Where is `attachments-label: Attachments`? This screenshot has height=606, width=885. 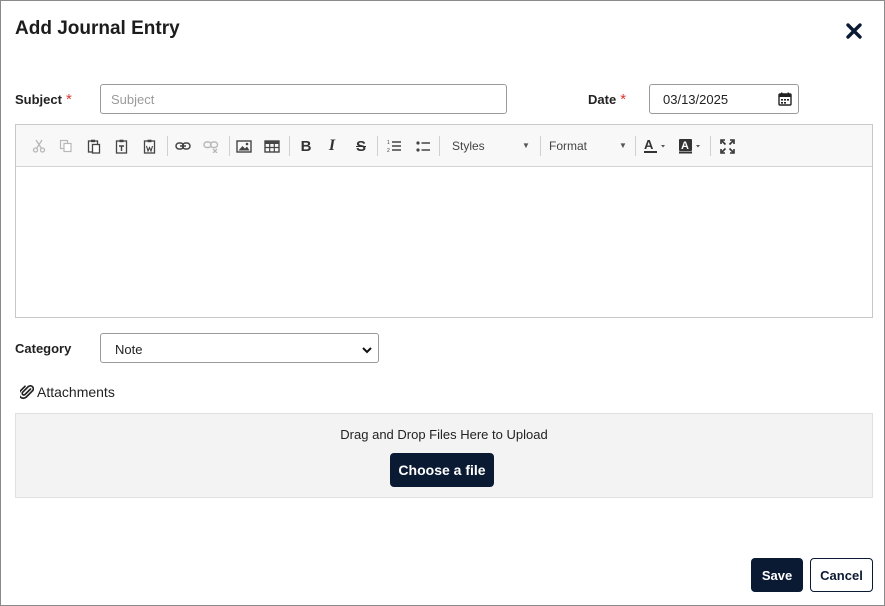 attachments-label: Attachments is located at coordinates (76, 392).